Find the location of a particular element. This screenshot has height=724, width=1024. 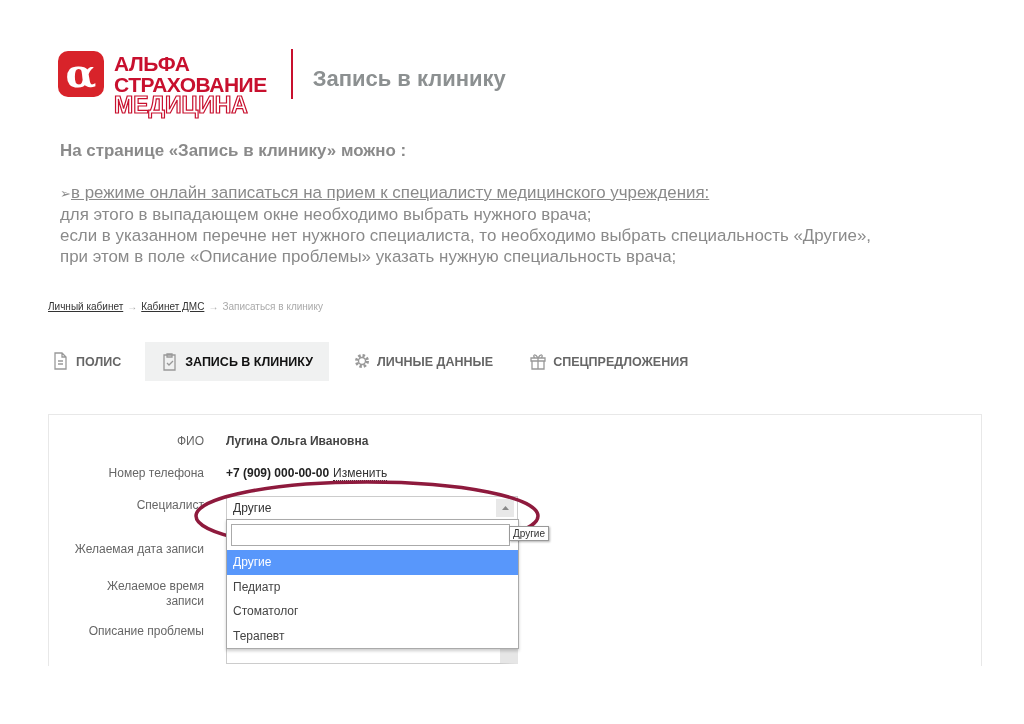

field-label: Описание проблемы is located at coordinates (146, 631).